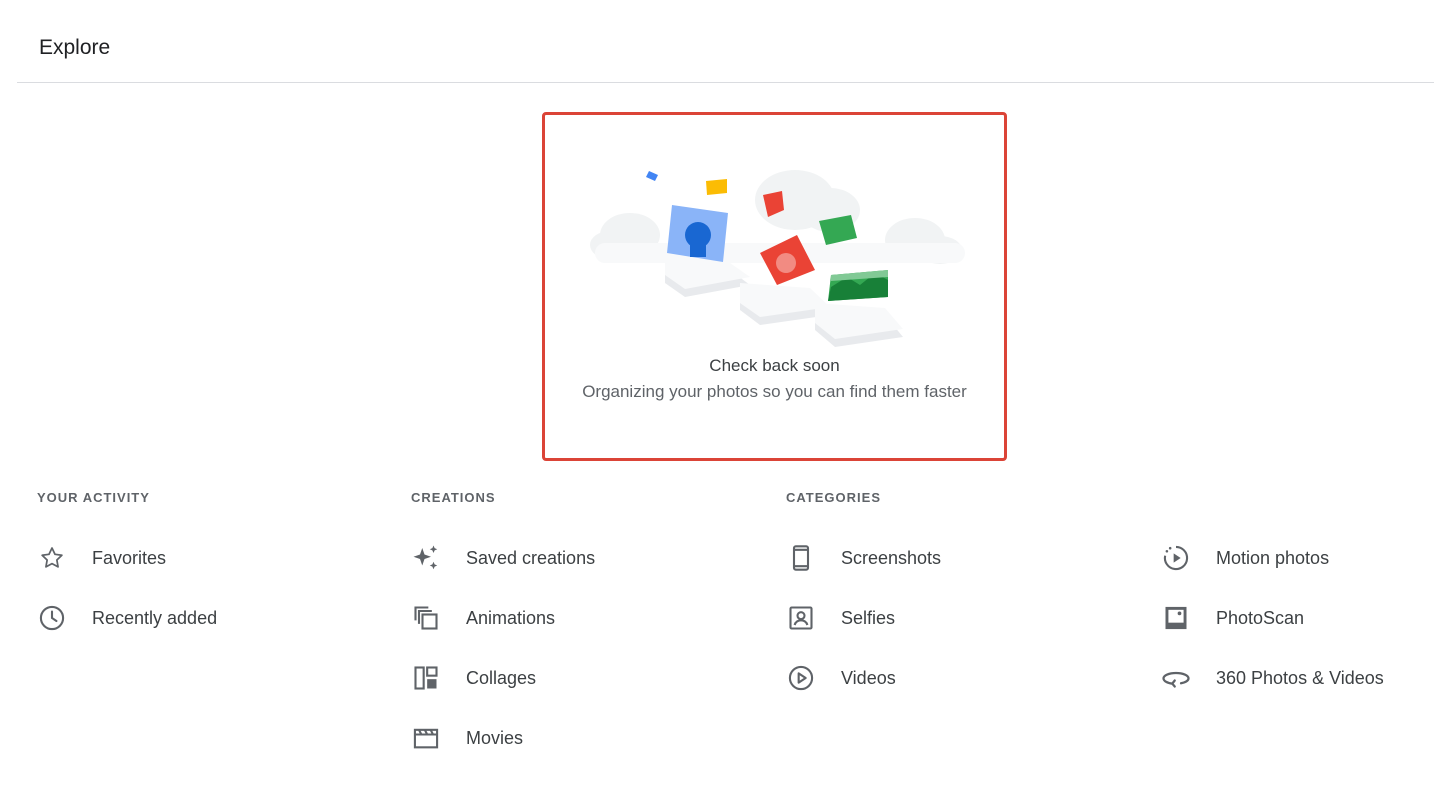 The width and height of the screenshot is (1434, 797). What do you see at coordinates (52, 618) in the screenshot?
I see `clock-icon` at bounding box center [52, 618].